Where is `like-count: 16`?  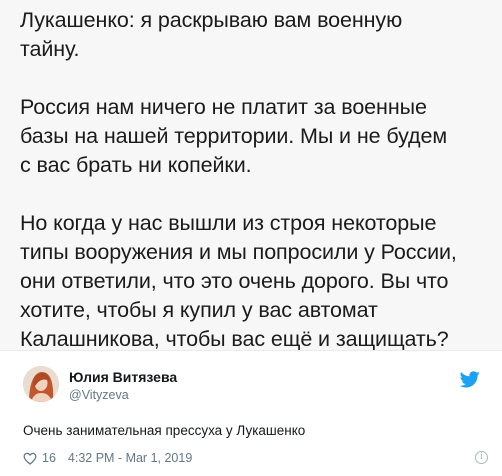 like-count: 16 is located at coordinates (49, 458).